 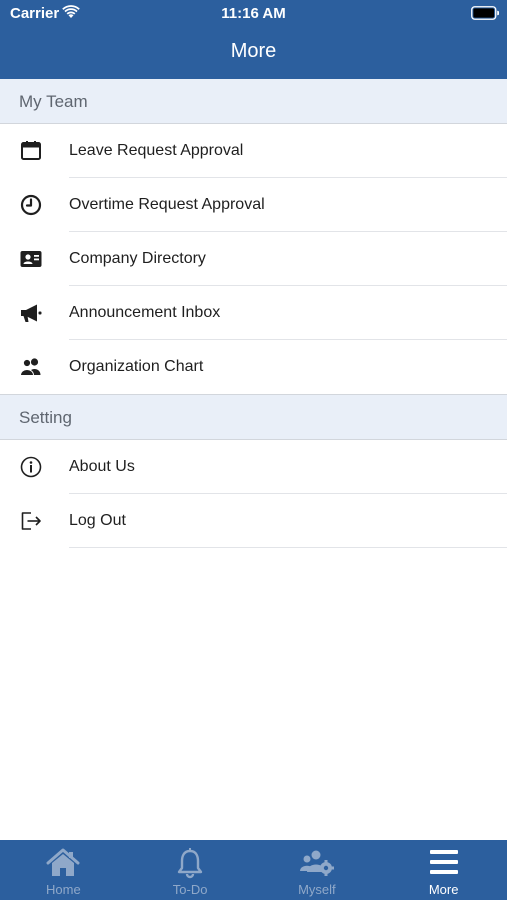 I want to click on page-title: More, so click(x=253, y=51).